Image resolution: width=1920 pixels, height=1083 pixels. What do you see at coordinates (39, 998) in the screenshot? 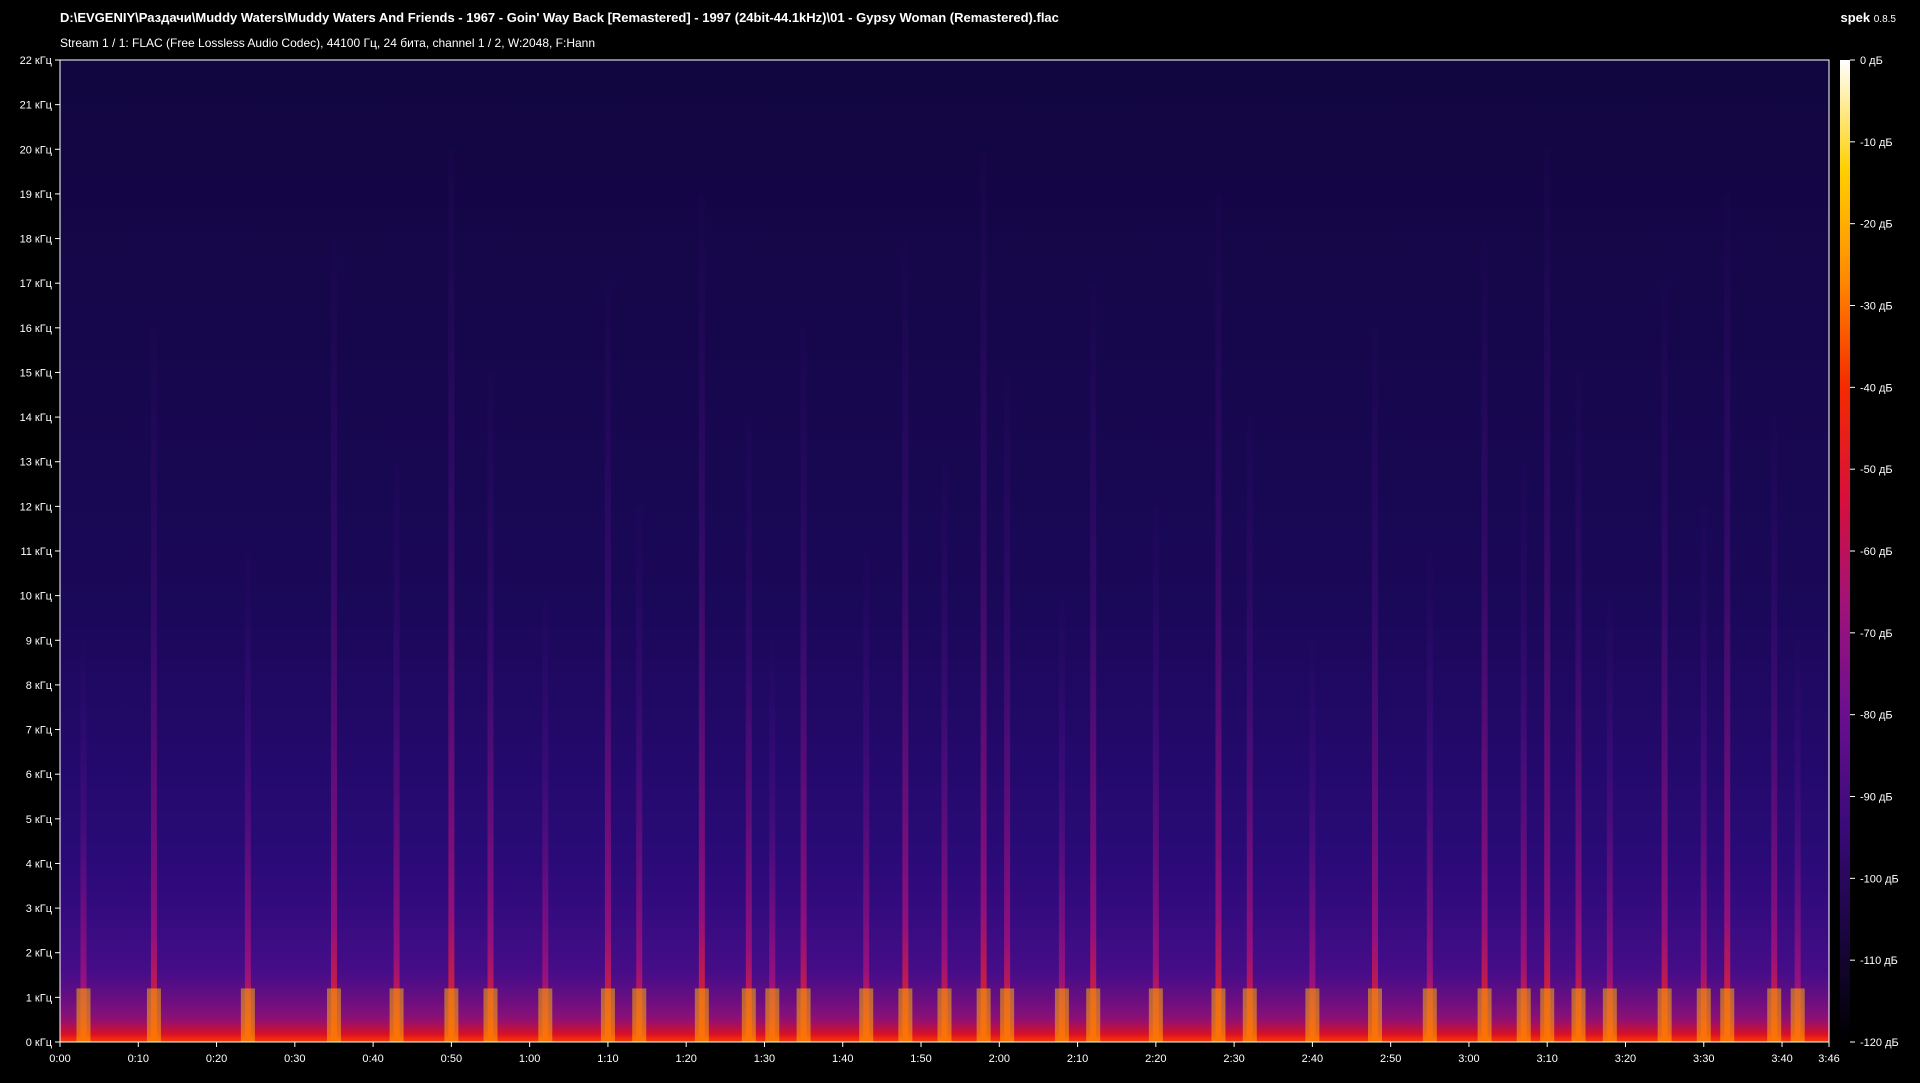
I see `y-tick-label: 1 кГц` at bounding box center [39, 998].